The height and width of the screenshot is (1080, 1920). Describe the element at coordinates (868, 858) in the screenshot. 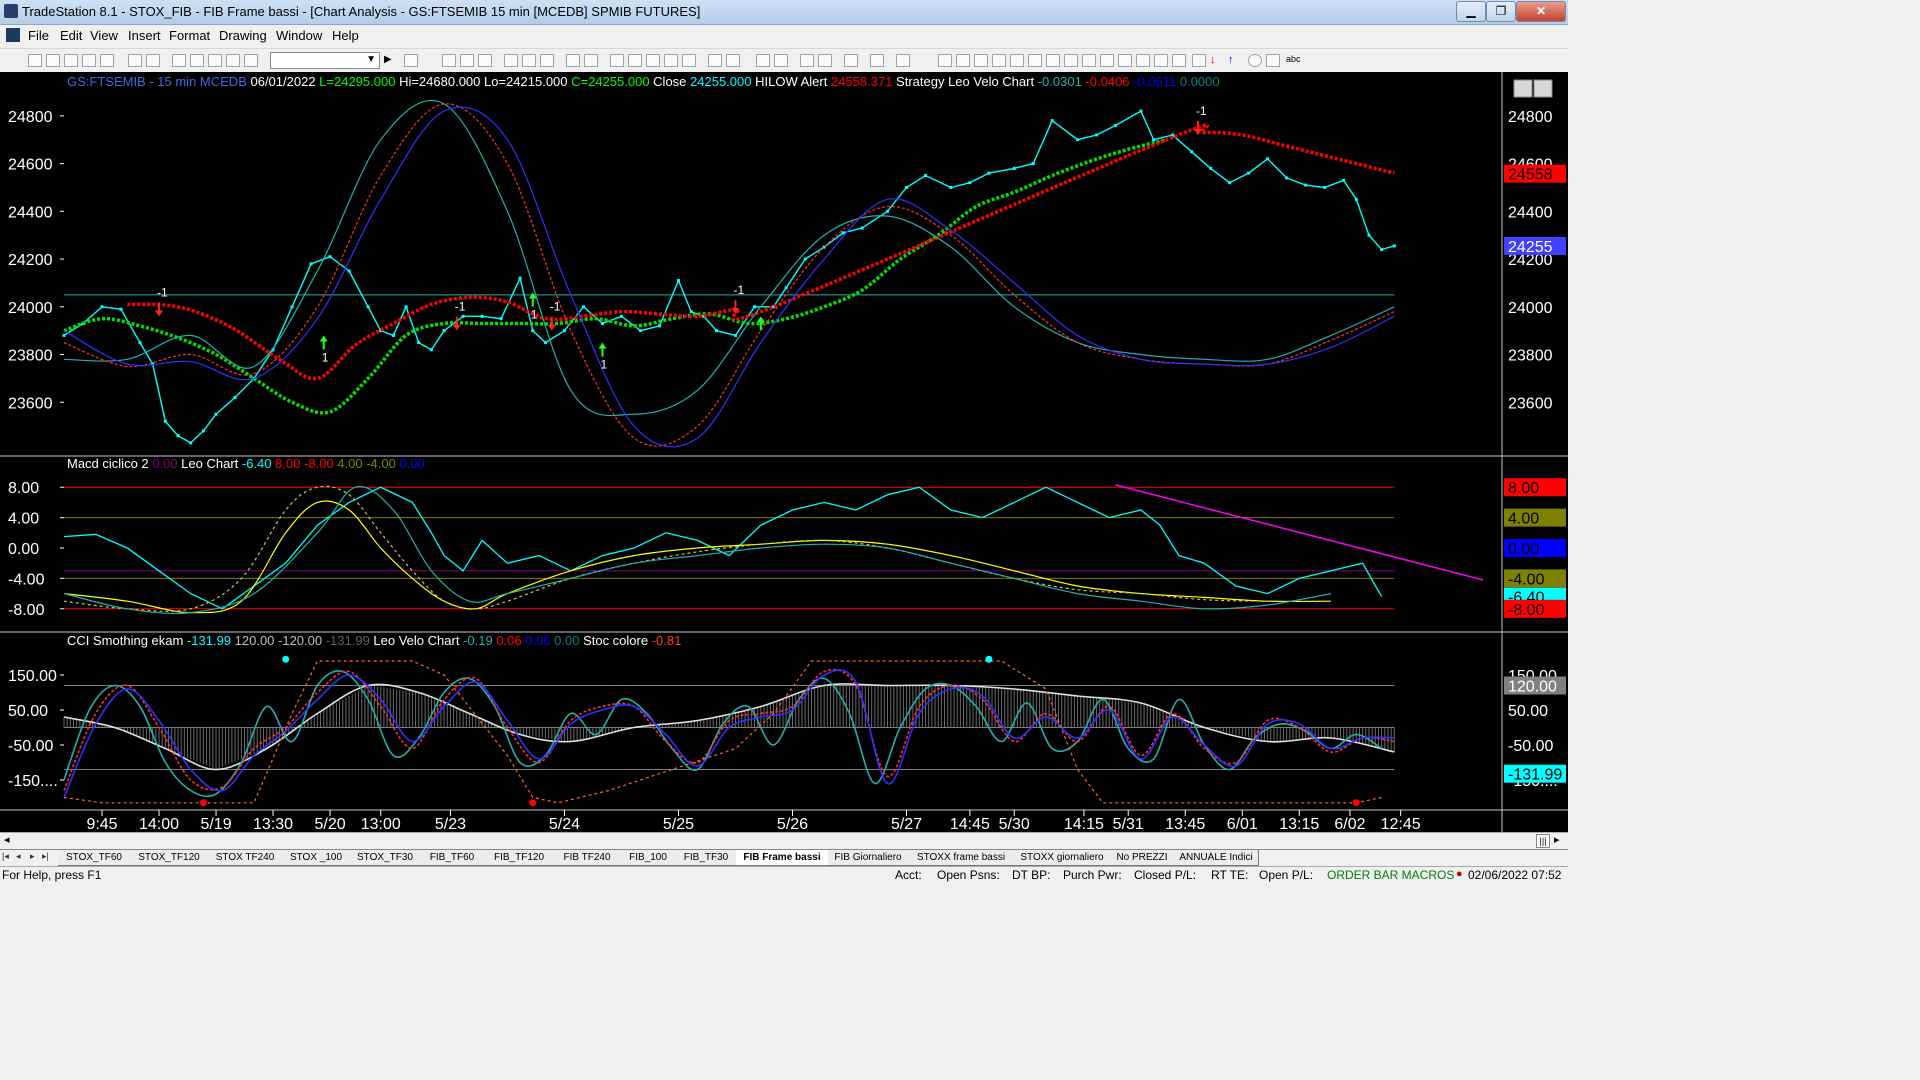

I see `sheet-tab: FIB Giornaliero` at that location.